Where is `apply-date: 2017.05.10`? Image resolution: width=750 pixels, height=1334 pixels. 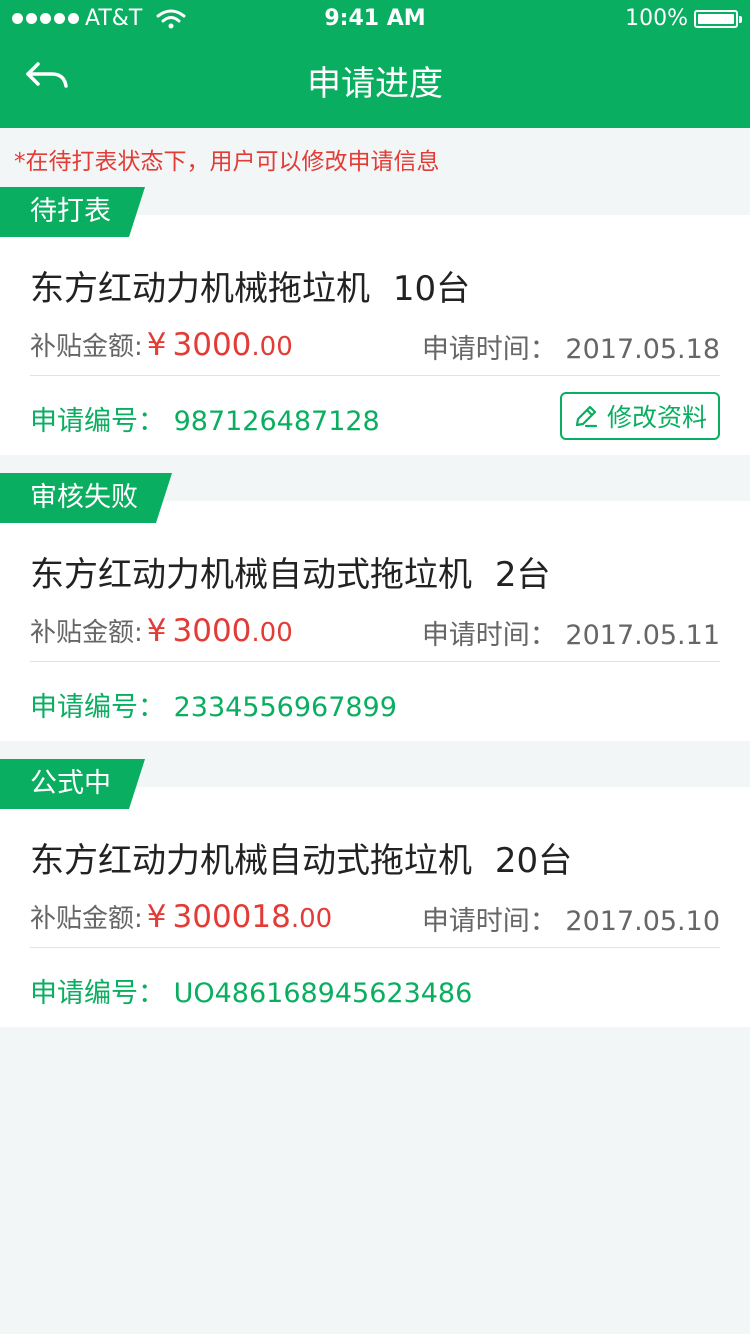 apply-date: 2017.05.10 is located at coordinates (642, 921).